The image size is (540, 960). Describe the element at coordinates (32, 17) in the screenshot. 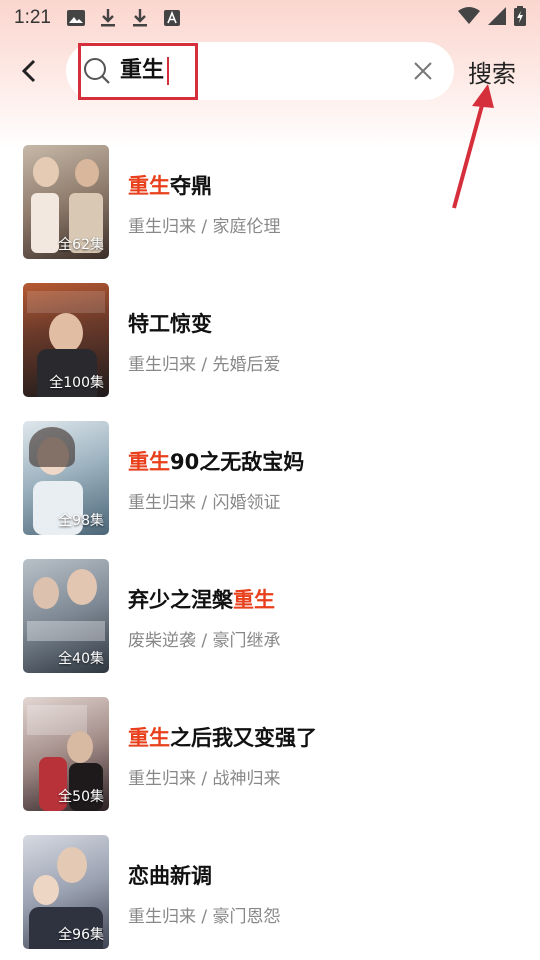

I see `status-time: 1:21` at that location.